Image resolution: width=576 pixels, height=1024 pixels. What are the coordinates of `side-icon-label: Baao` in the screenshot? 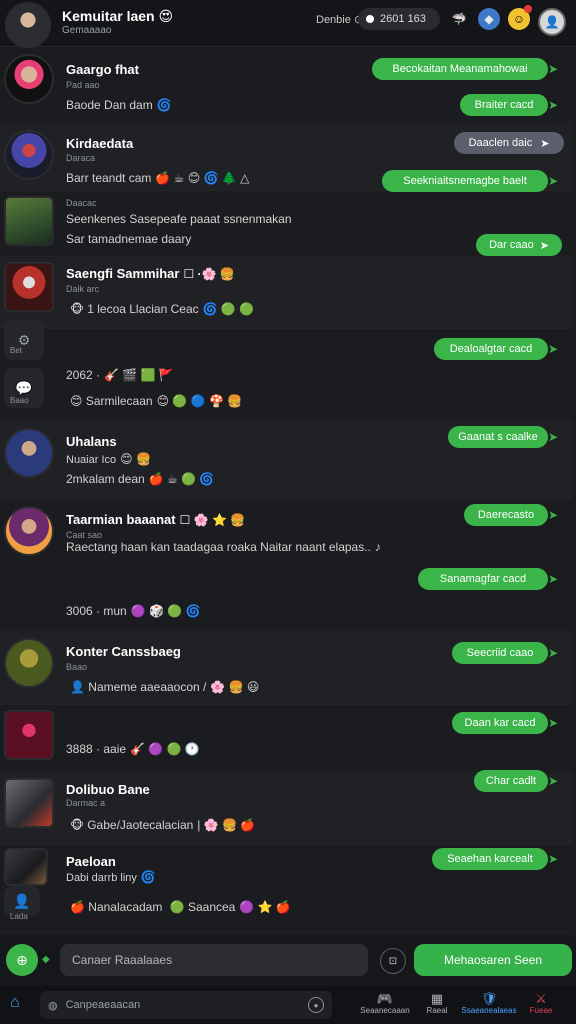 It's located at (19, 400).